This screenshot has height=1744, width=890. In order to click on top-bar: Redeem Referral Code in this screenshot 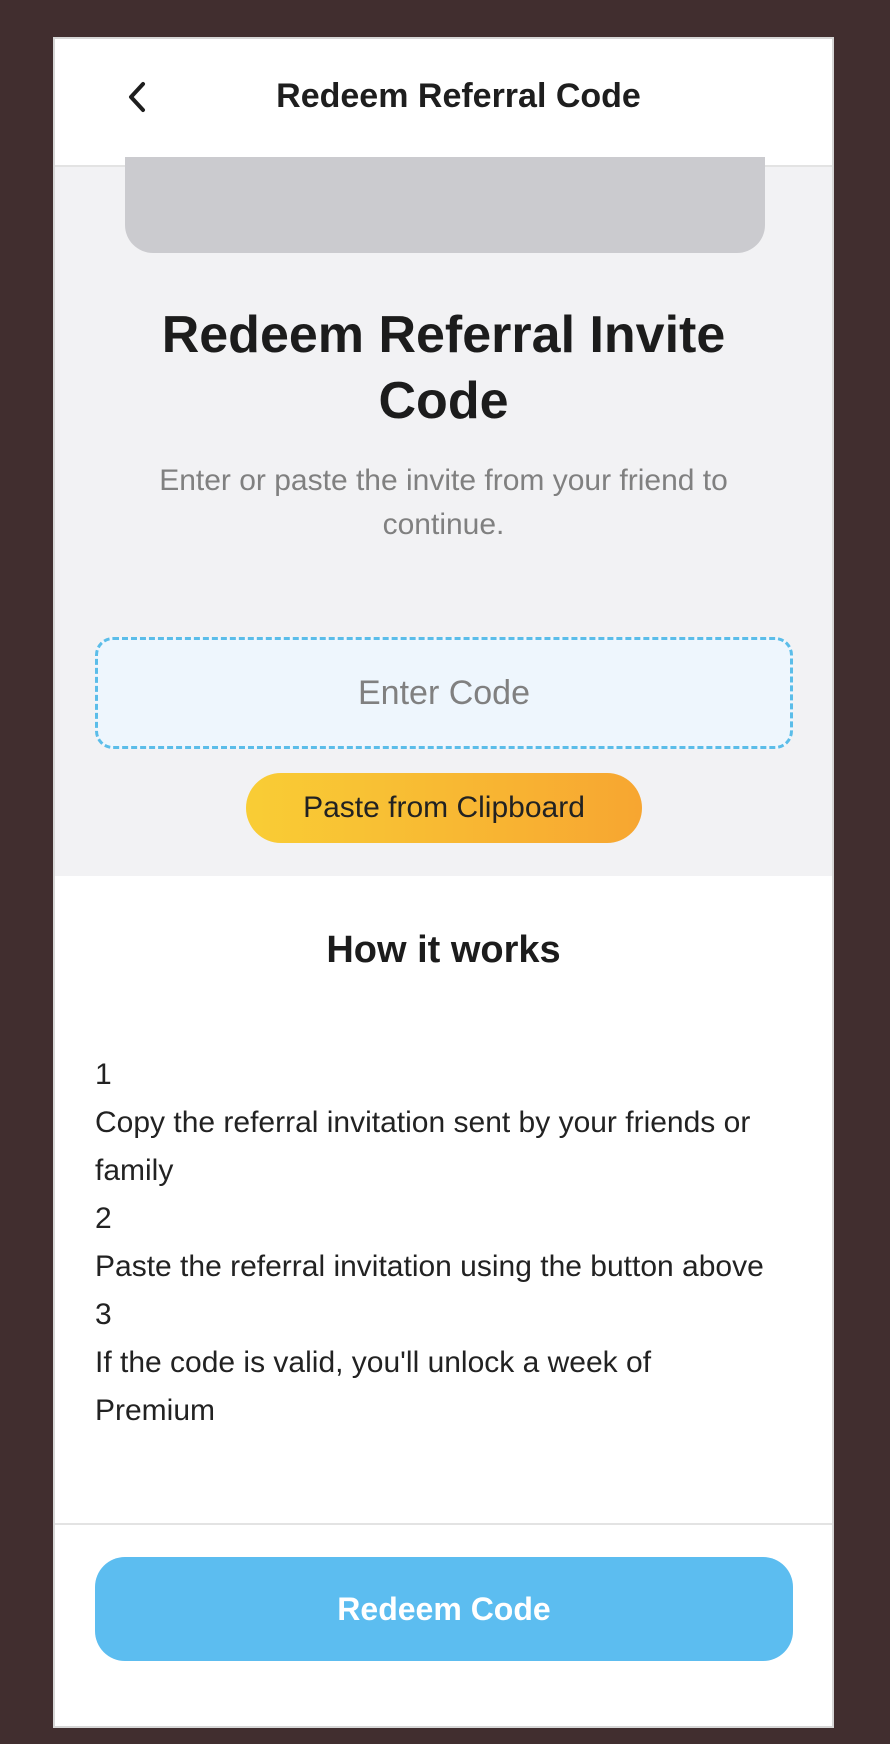, I will do `click(443, 103)`.